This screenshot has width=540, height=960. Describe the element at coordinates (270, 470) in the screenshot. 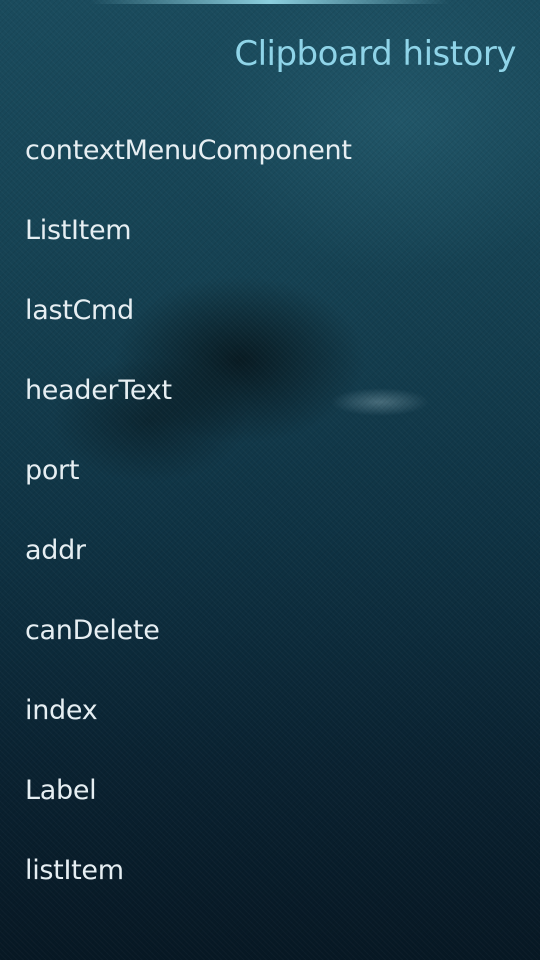

I see `list-item: port` at that location.